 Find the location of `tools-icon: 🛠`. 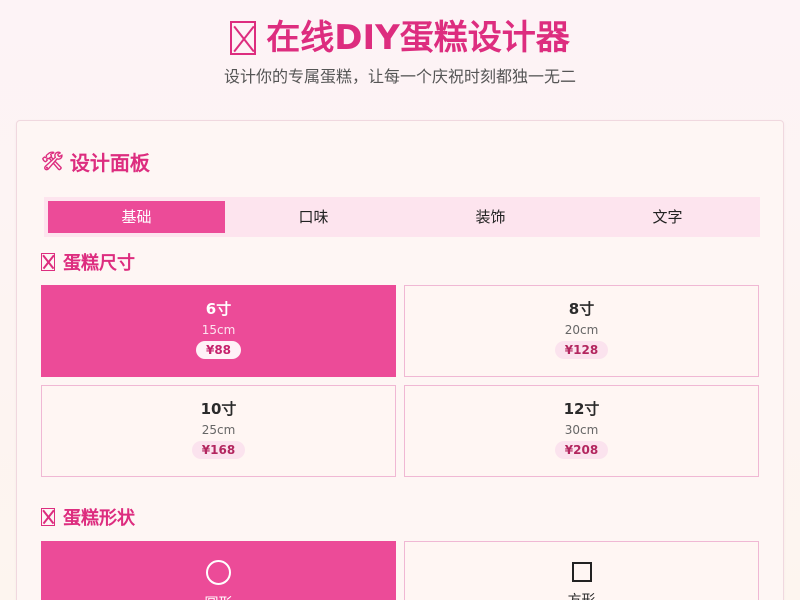

tools-icon: 🛠 is located at coordinates (52, 161).